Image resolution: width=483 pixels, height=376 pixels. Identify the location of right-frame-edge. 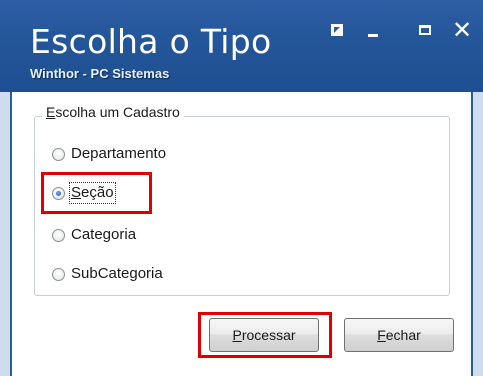
(478, 234).